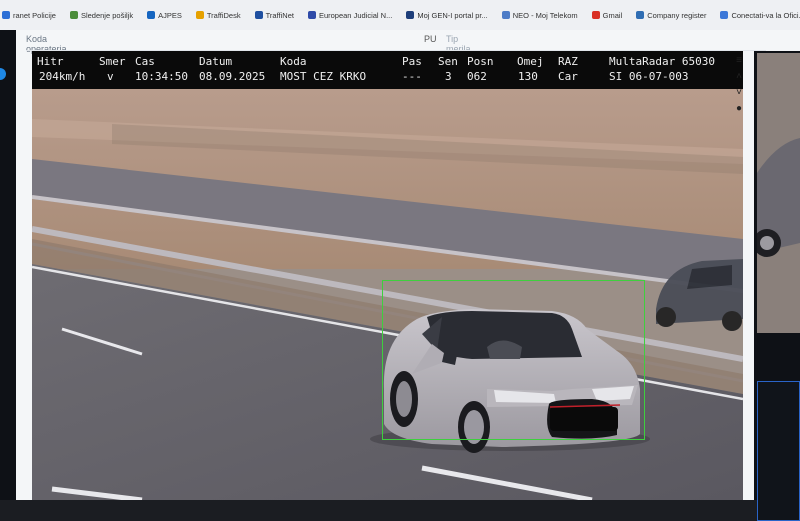 This screenshot has width=800, height=521. Describe the element at coordinates (279, 15) in the screenshot. I see `bookmark-label: TraffiNet` at that location.